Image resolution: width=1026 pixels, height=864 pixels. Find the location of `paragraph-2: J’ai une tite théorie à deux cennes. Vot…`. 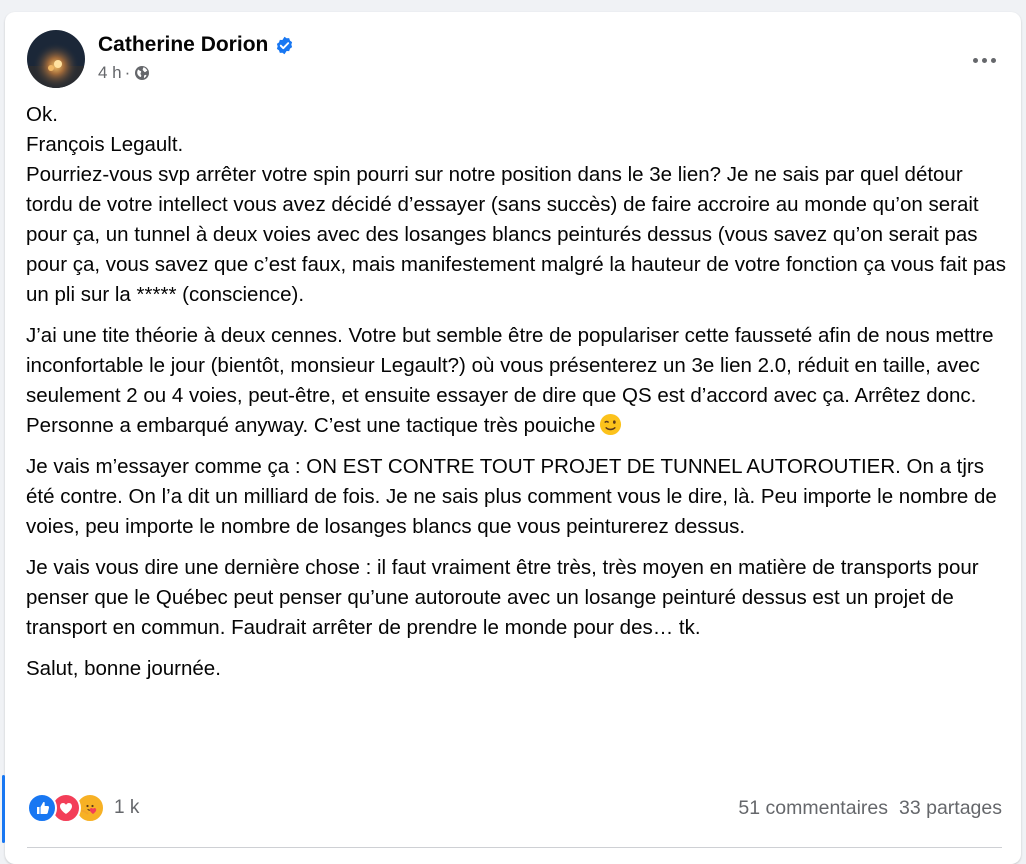

paragraph-2: J’ai une tite théorie à deux cennes. Vot… is located at coordinates (516, 381).